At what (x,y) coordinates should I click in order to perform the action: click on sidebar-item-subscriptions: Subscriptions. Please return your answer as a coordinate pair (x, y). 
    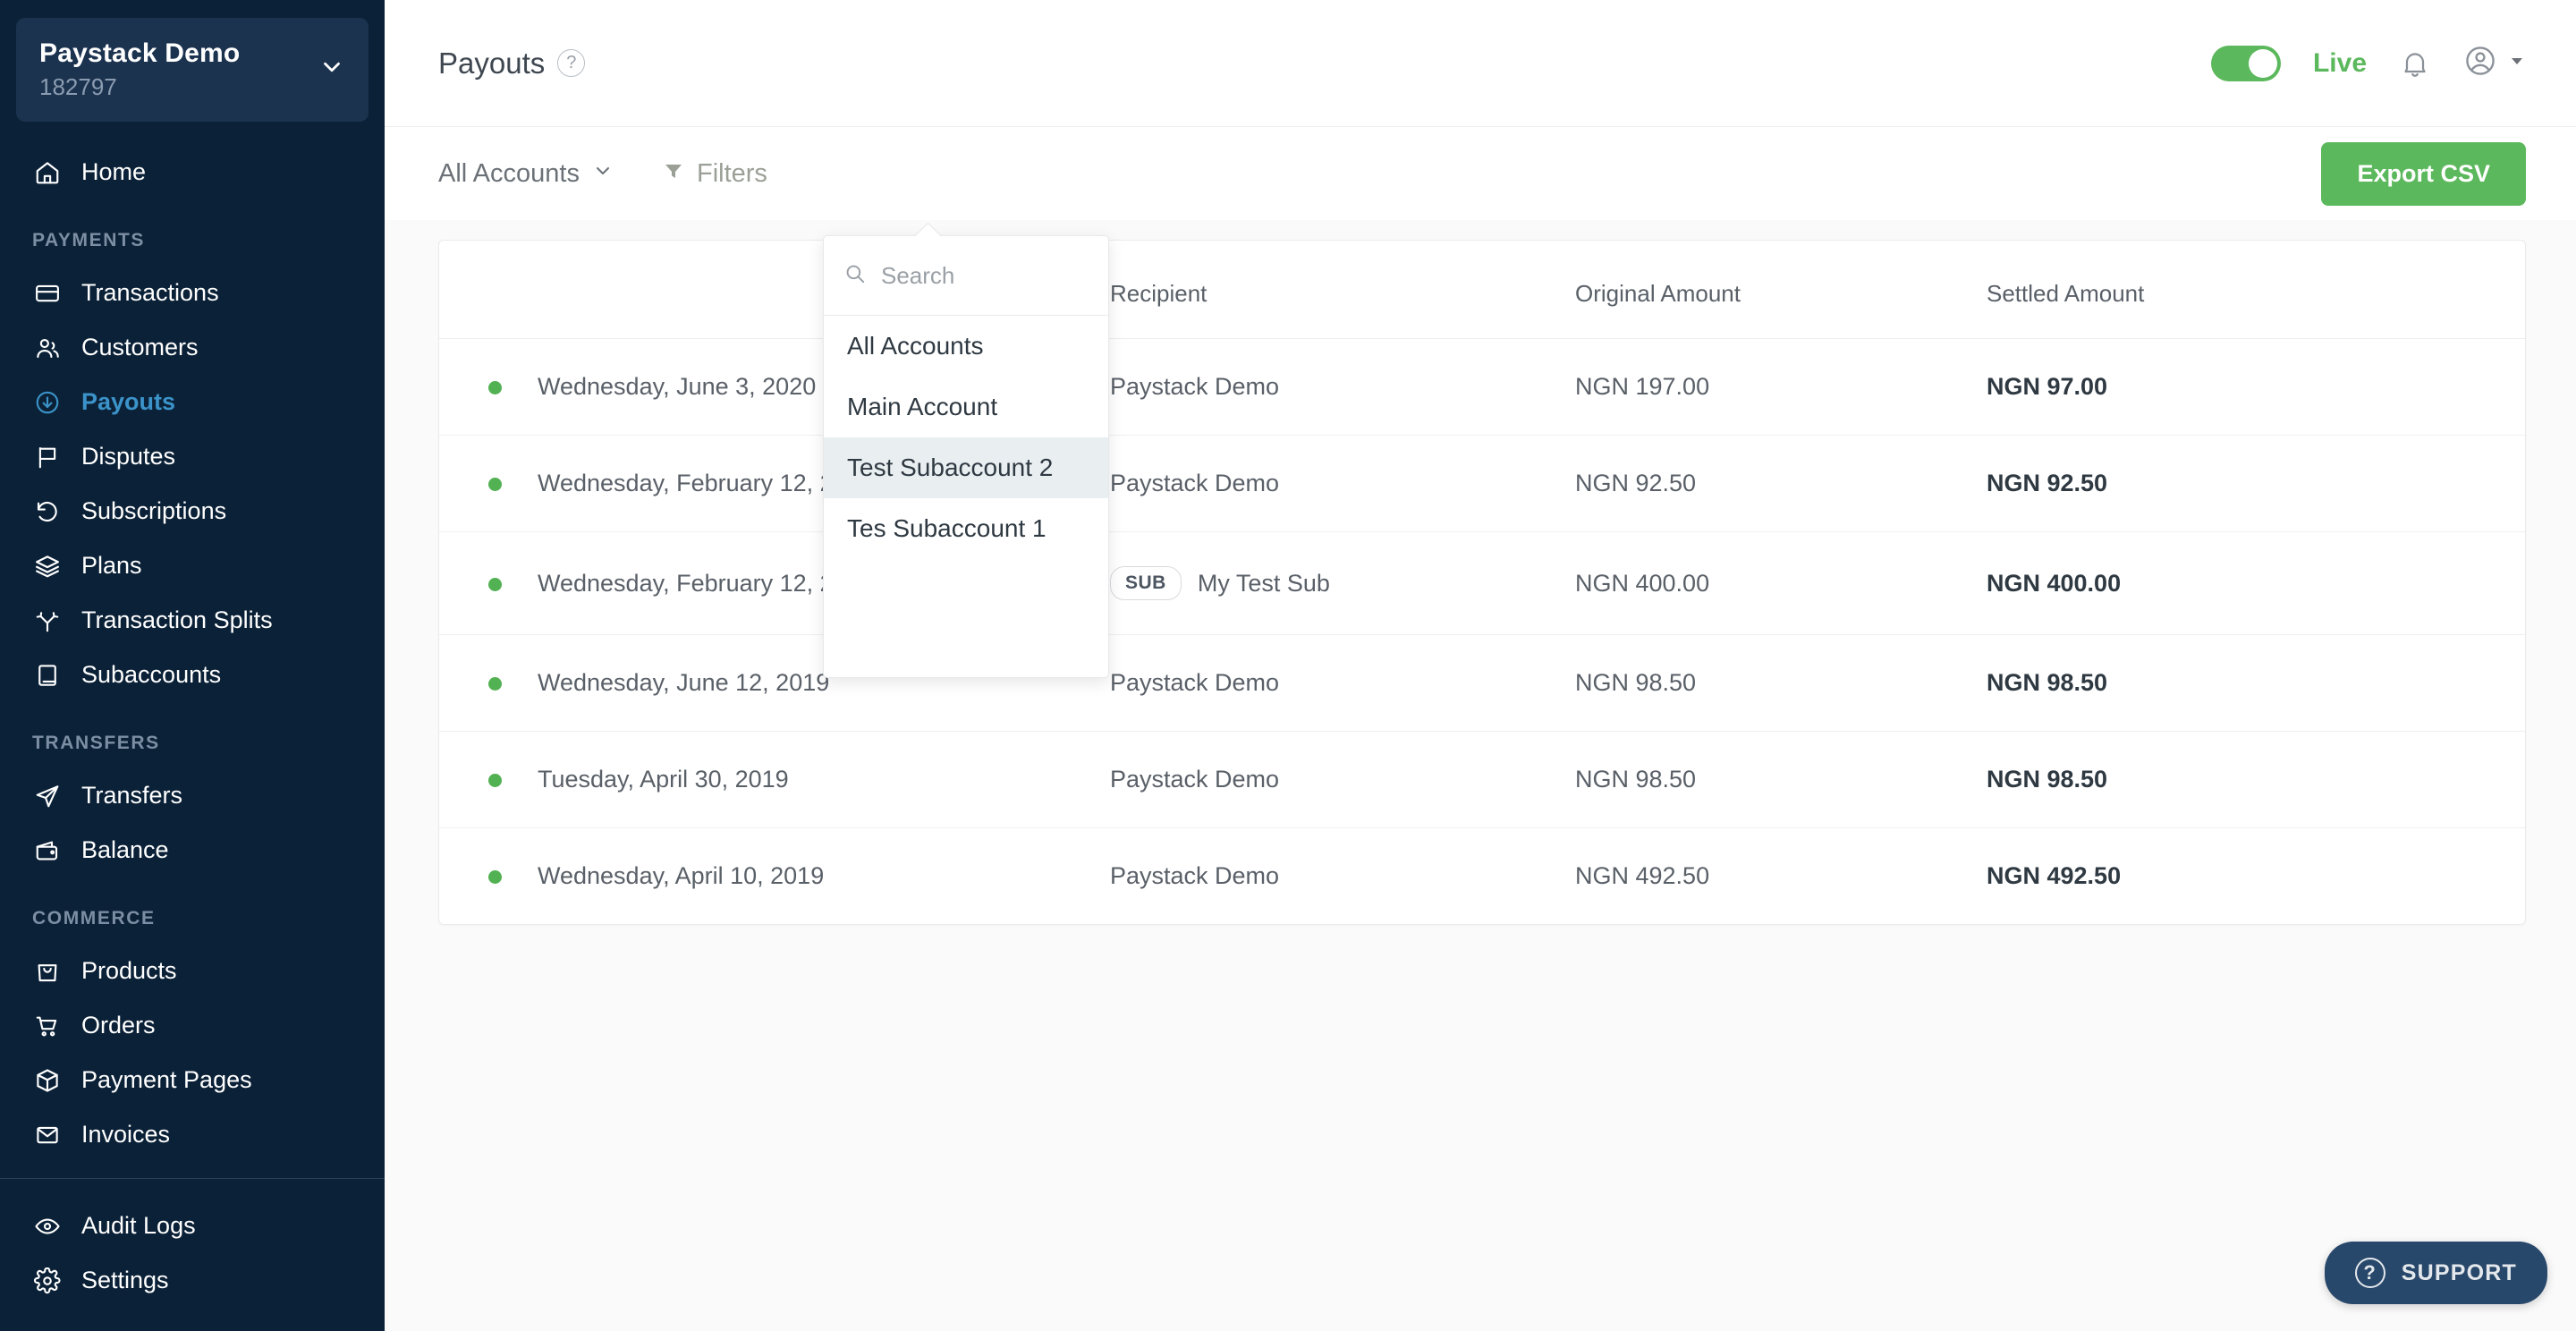
    Looking at the image, I should click on (192, 511).